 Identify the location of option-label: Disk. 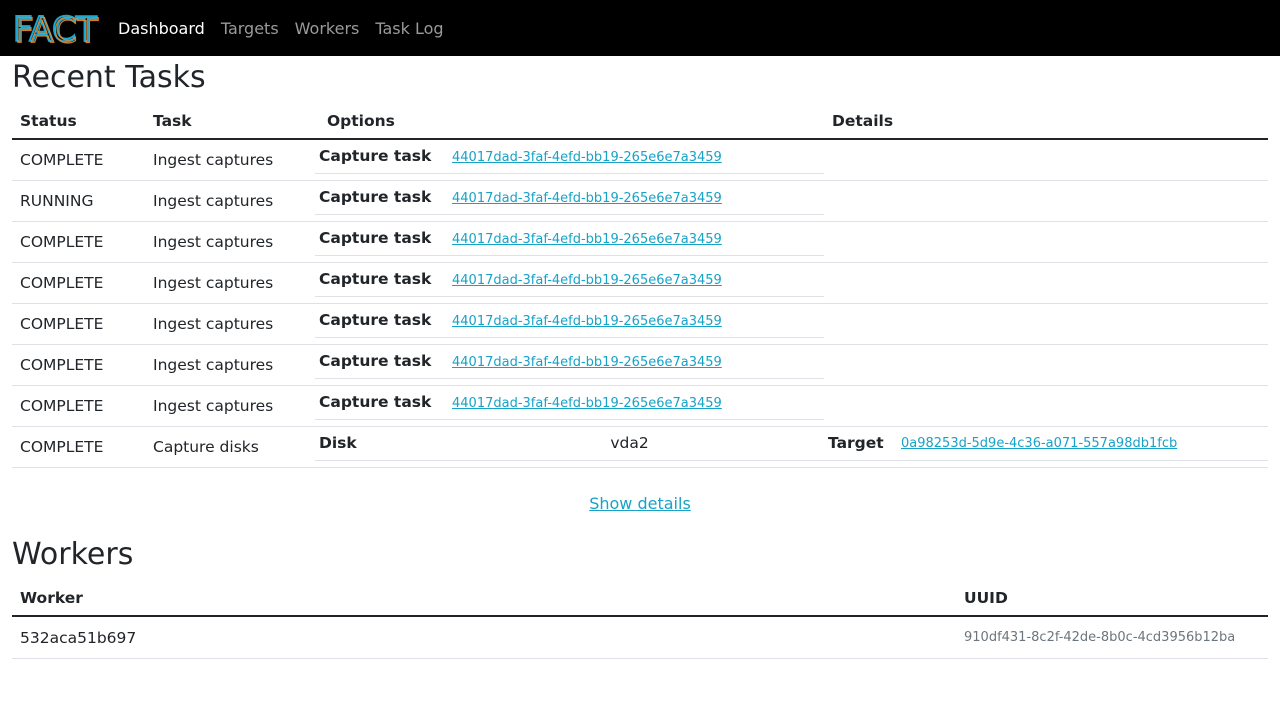
(338, 443).